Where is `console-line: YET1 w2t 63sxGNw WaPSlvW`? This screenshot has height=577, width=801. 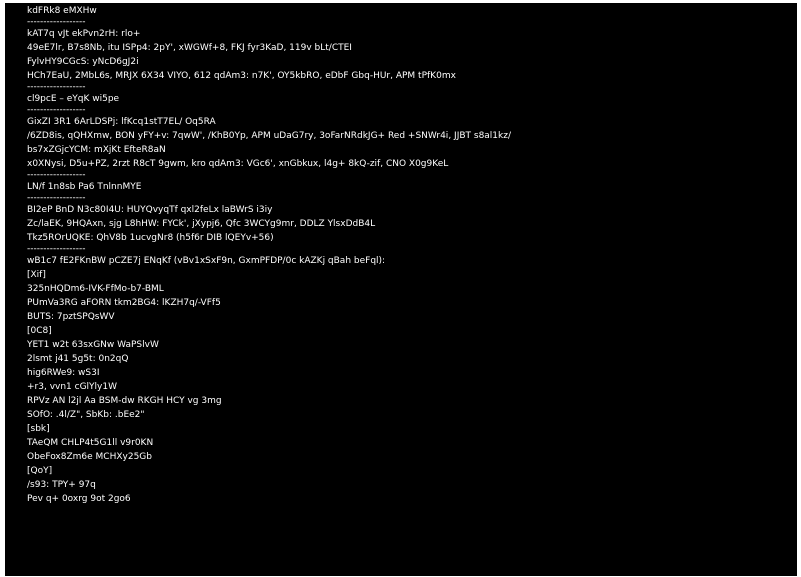 console-line: YET1 w2t 63sxGNw WaPSlvW is located at coordinates (93, 345).